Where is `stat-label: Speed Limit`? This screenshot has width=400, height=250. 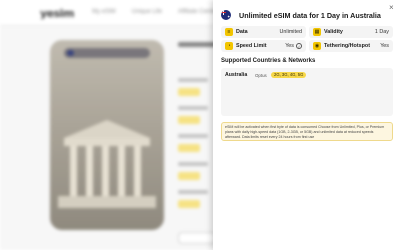
stat-label: Speed Limit is located at coordinates (251, 46).